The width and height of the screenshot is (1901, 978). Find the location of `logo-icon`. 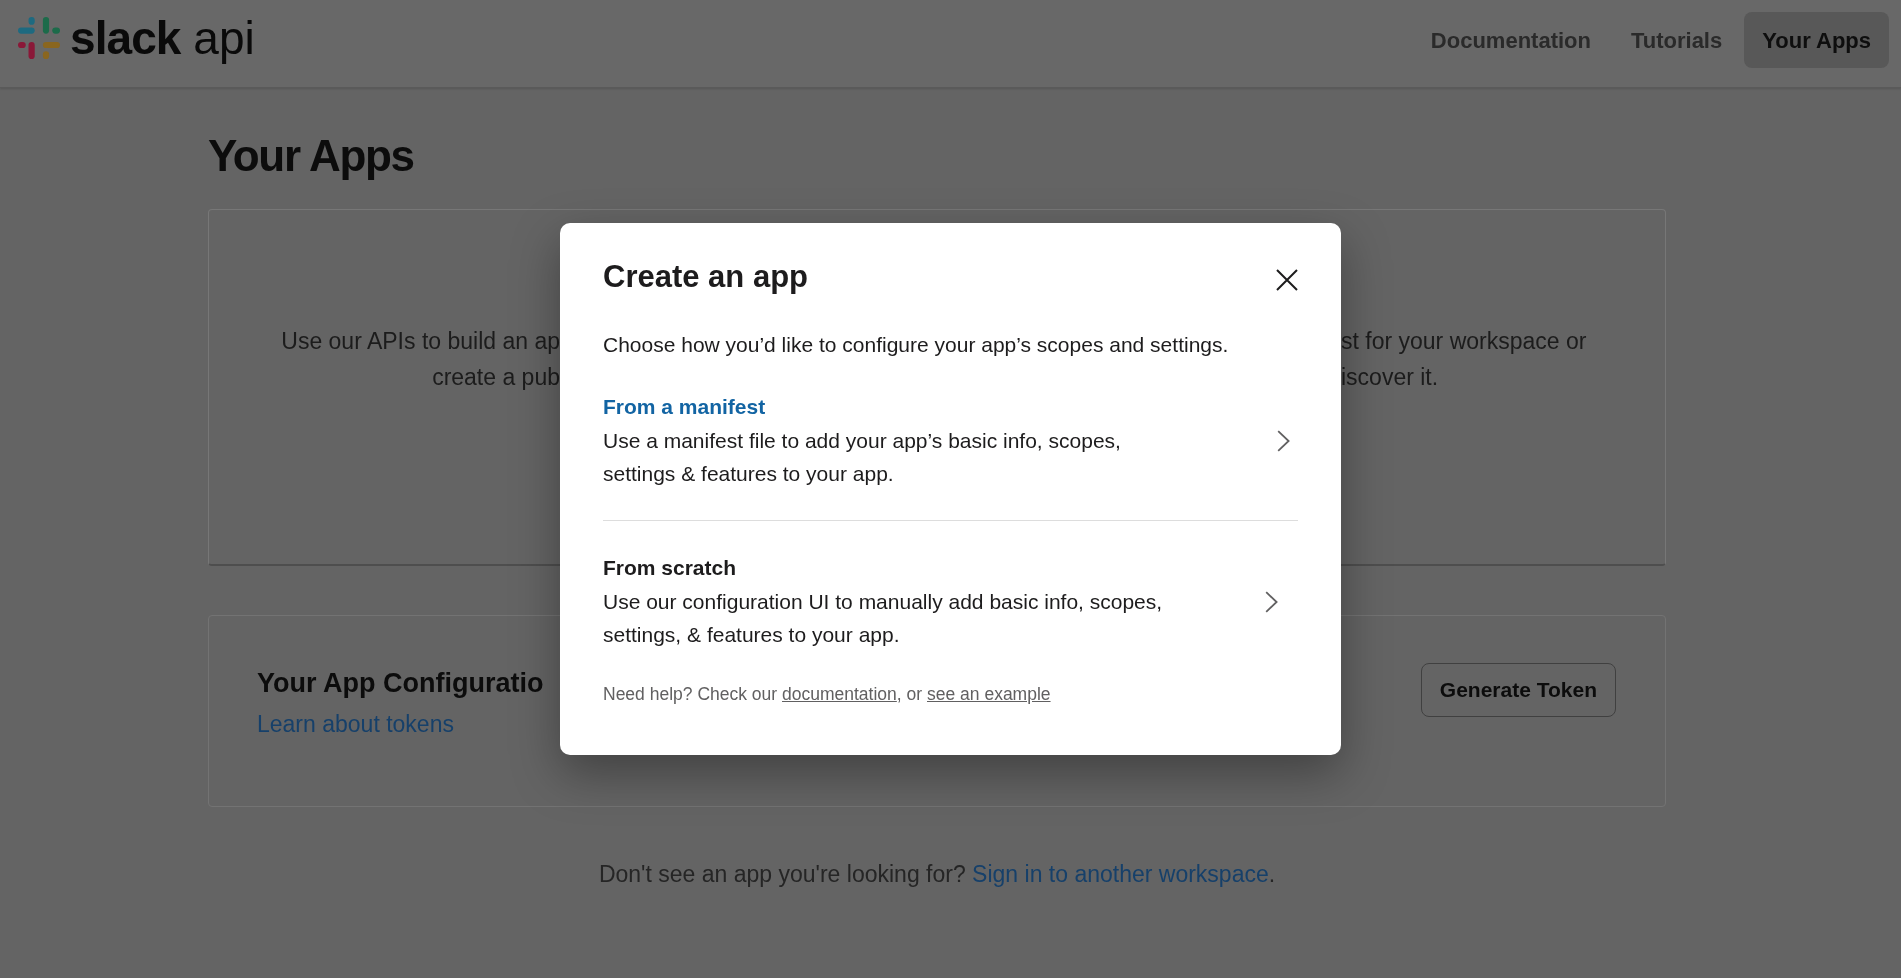

logo-icon is located at coordinates (39, 38).